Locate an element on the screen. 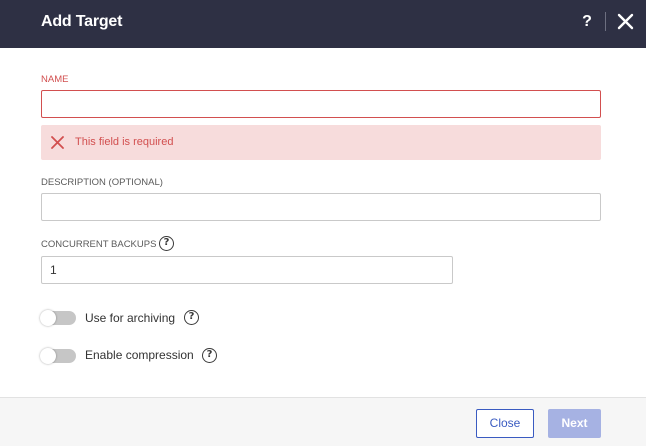 The image size is (646, 446). error-text: This field is required is located at coordinates (124, 142).